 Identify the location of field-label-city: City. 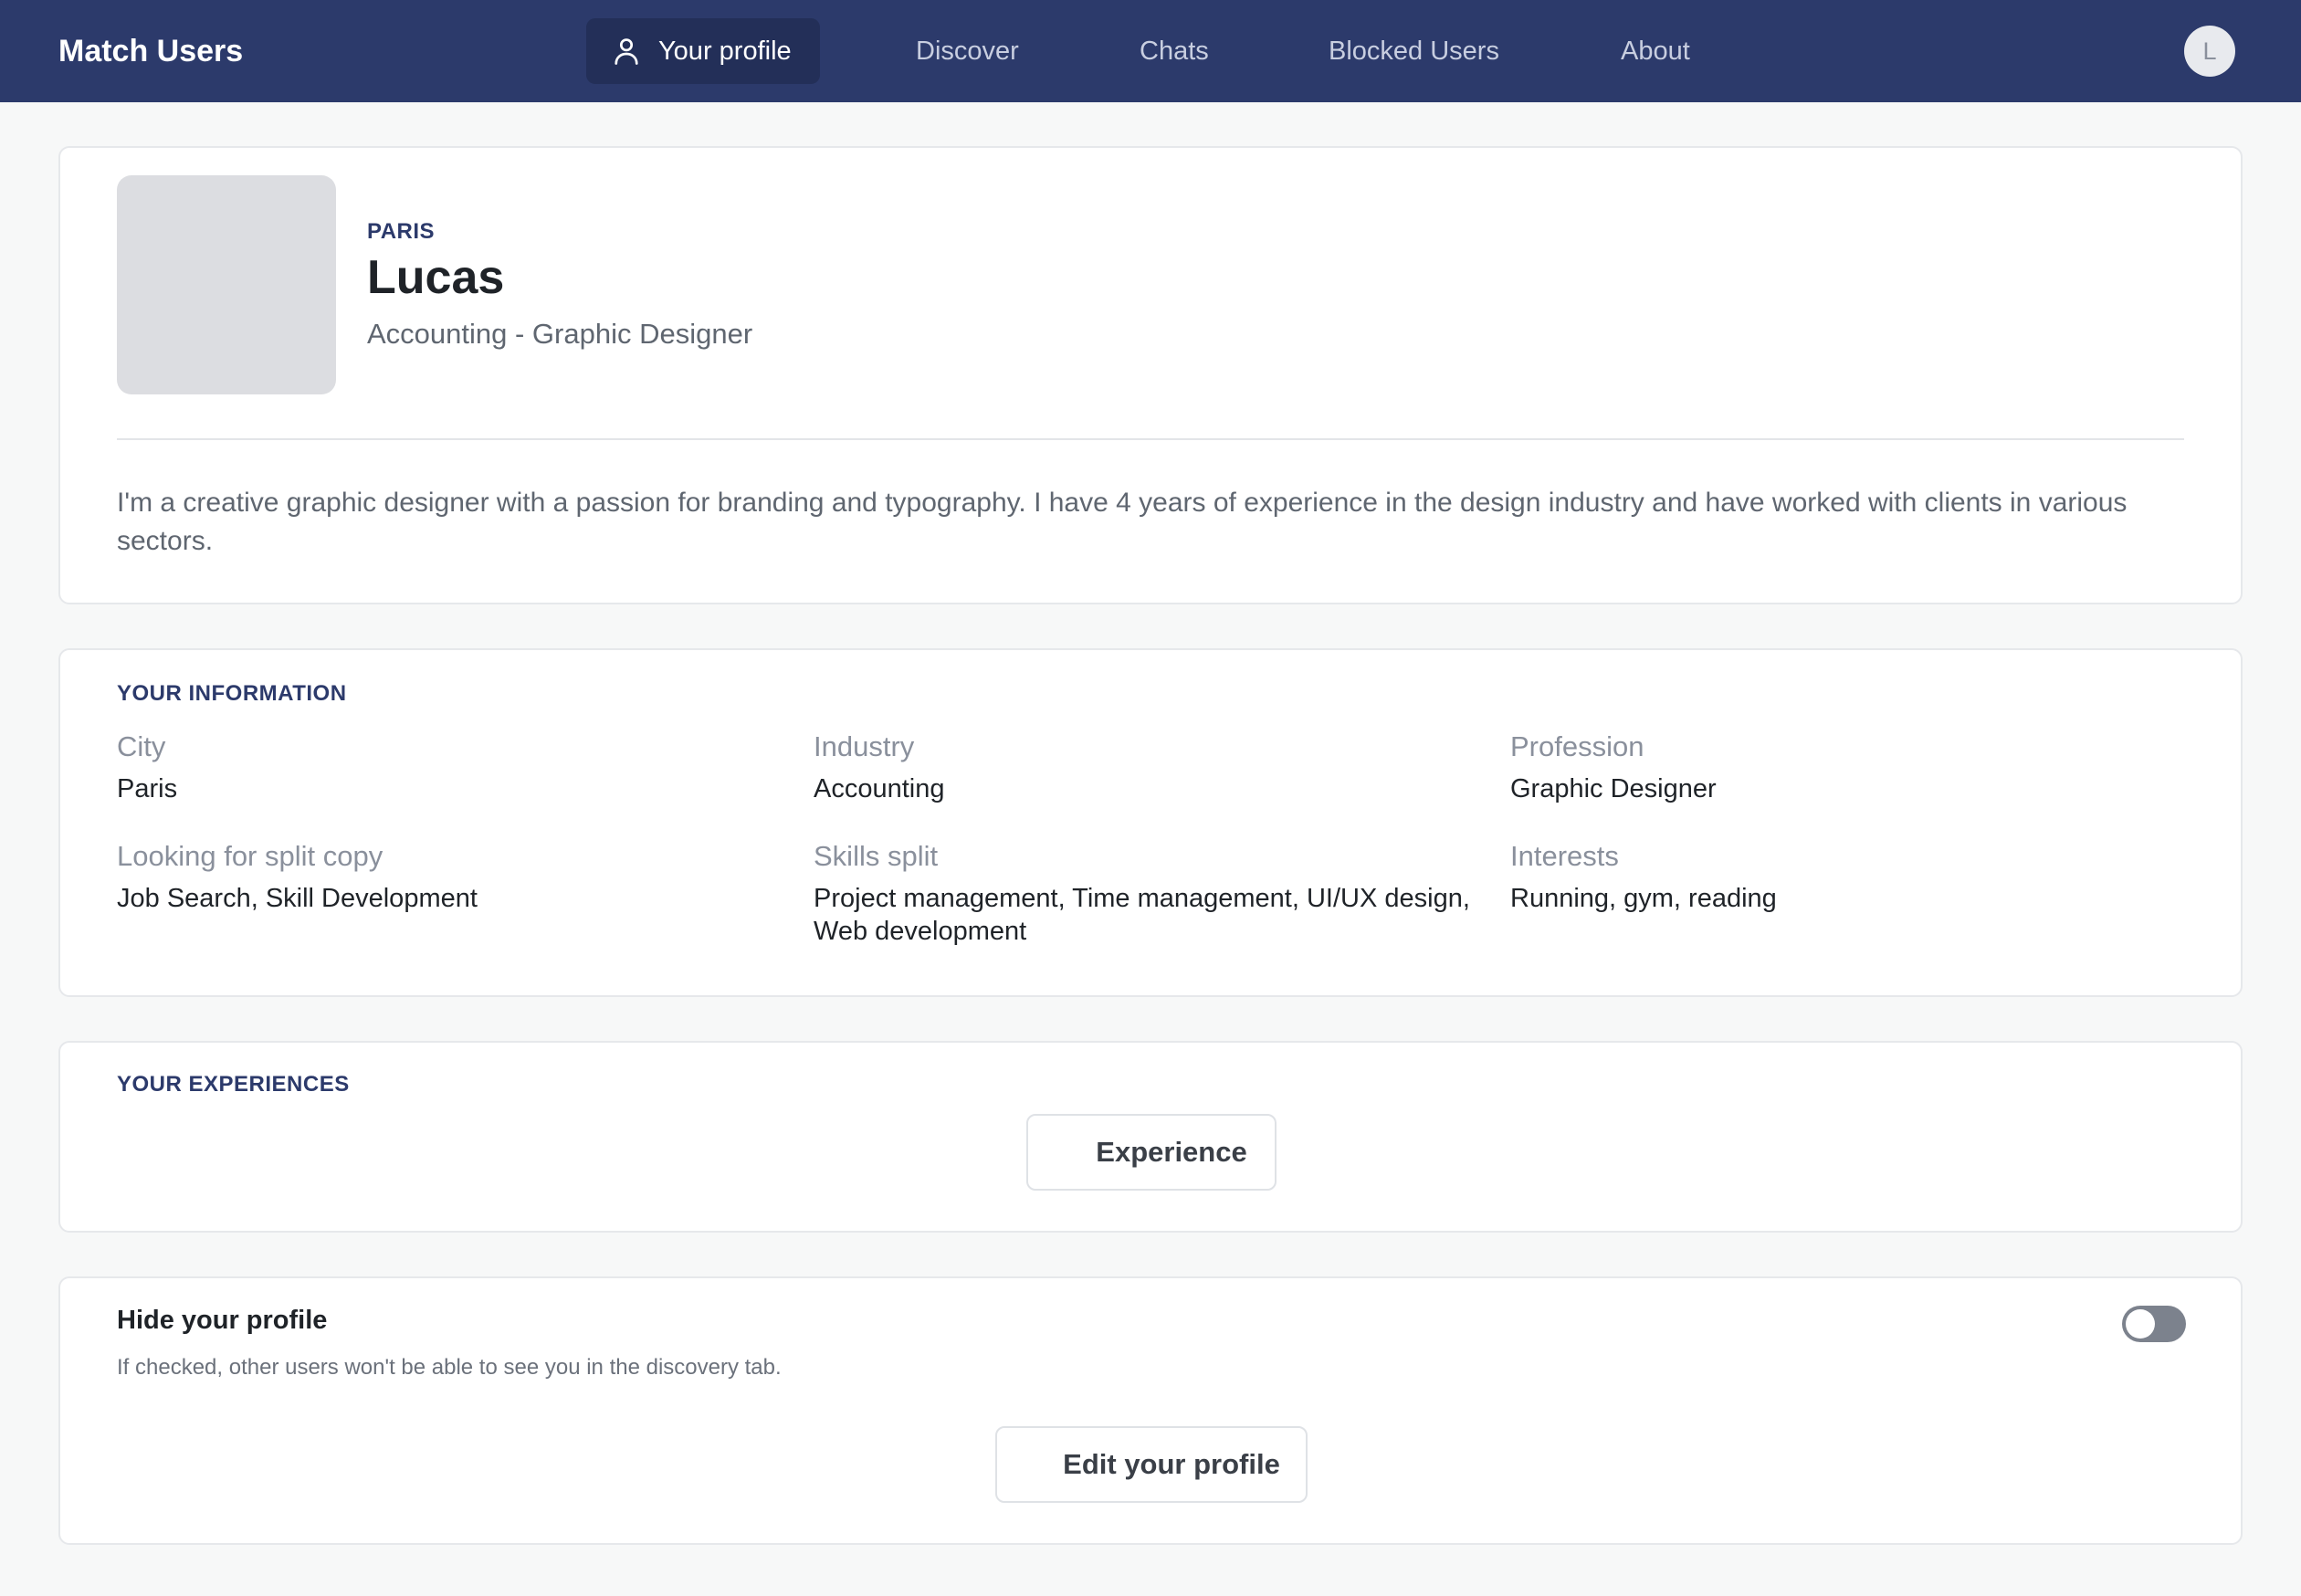
(141, 746).